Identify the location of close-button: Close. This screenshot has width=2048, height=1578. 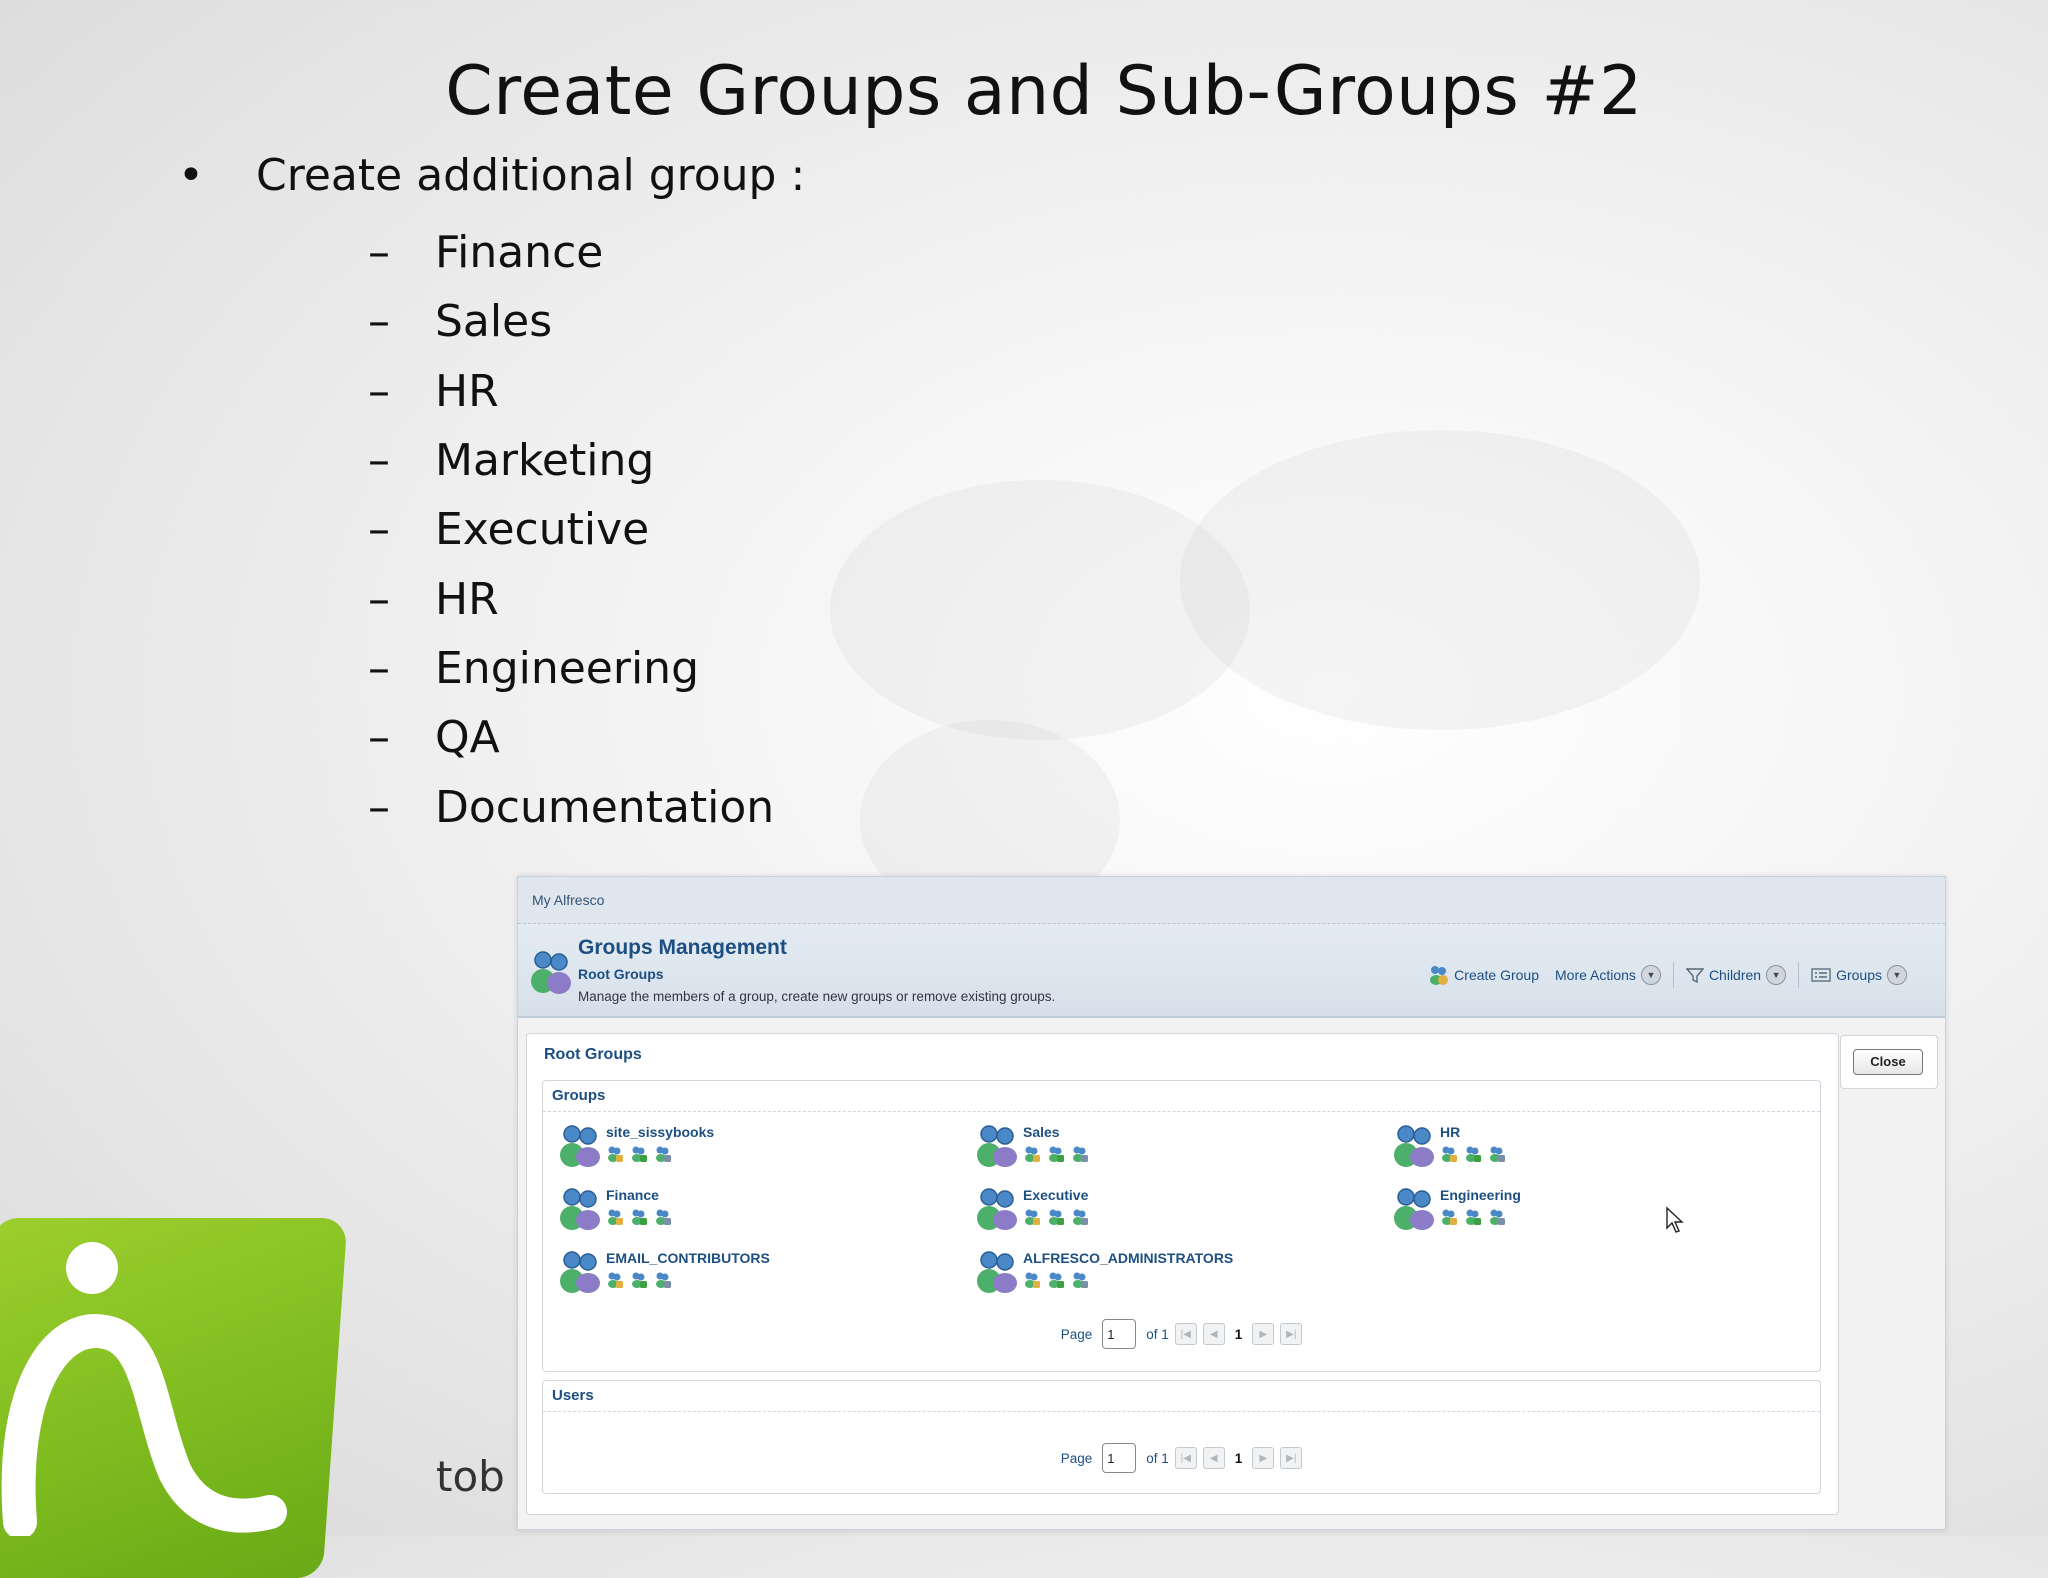
(1888, 1062).